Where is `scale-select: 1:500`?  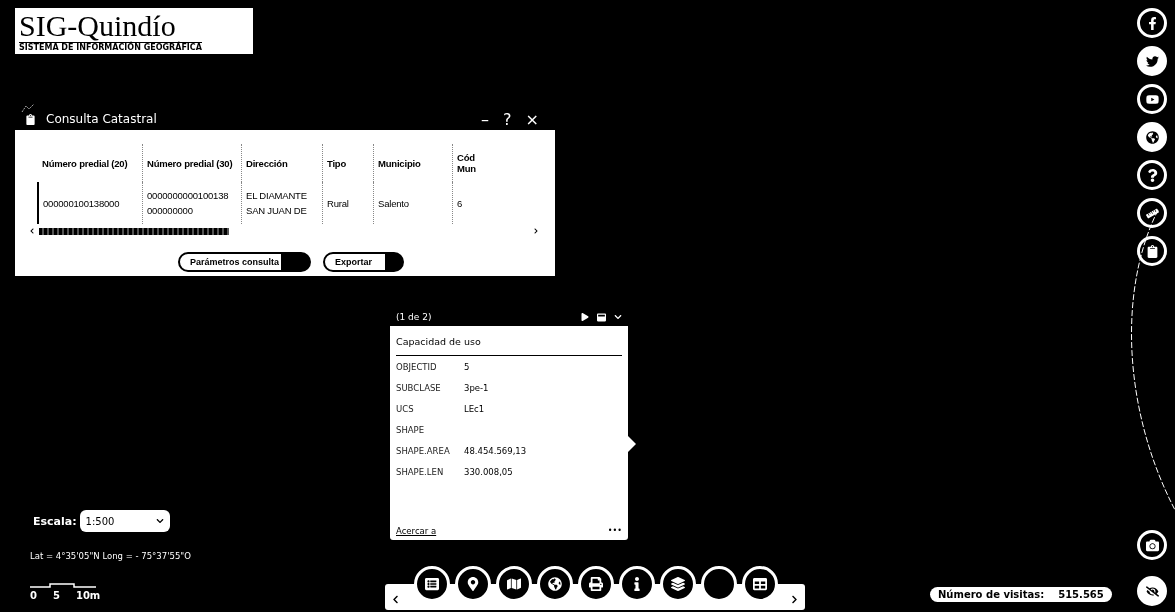
scale-select: 1:500 is located at coordinates (124, 521).